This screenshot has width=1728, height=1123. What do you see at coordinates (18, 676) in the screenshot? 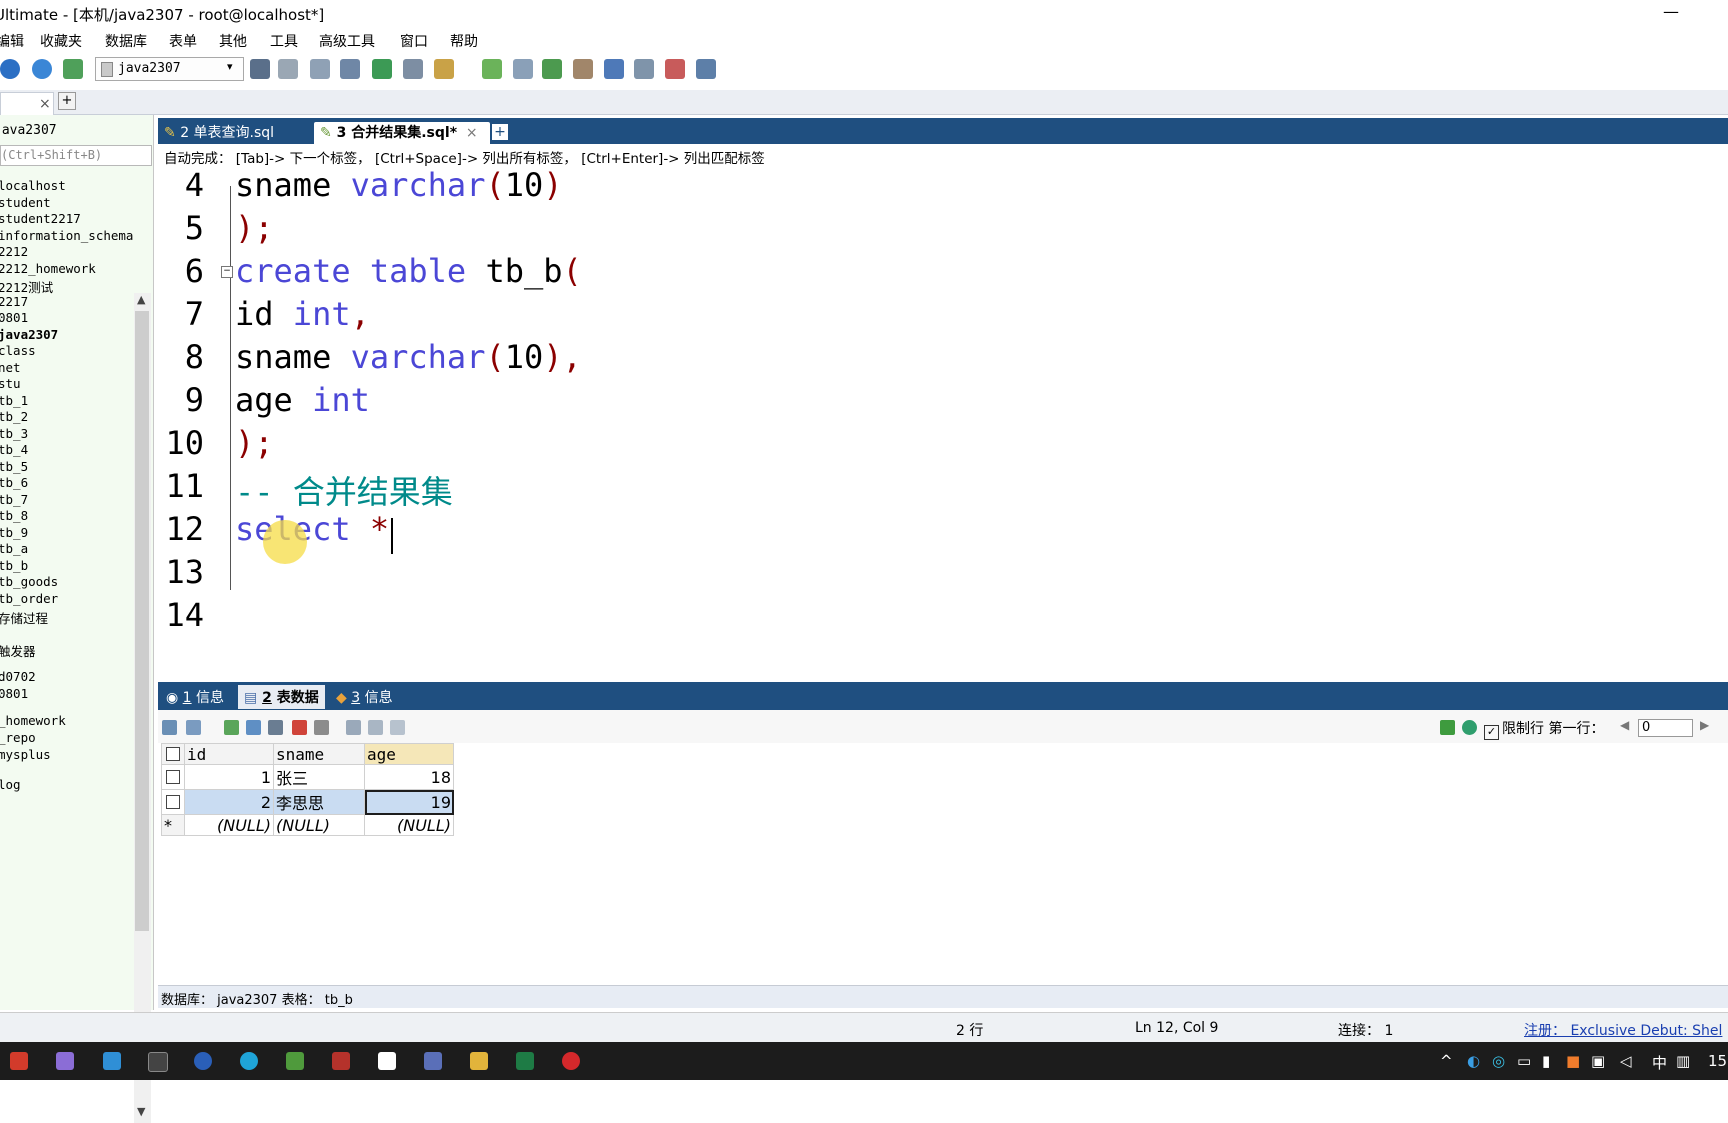
I see `tree-item: d0702` at bounding box center [18, 676].